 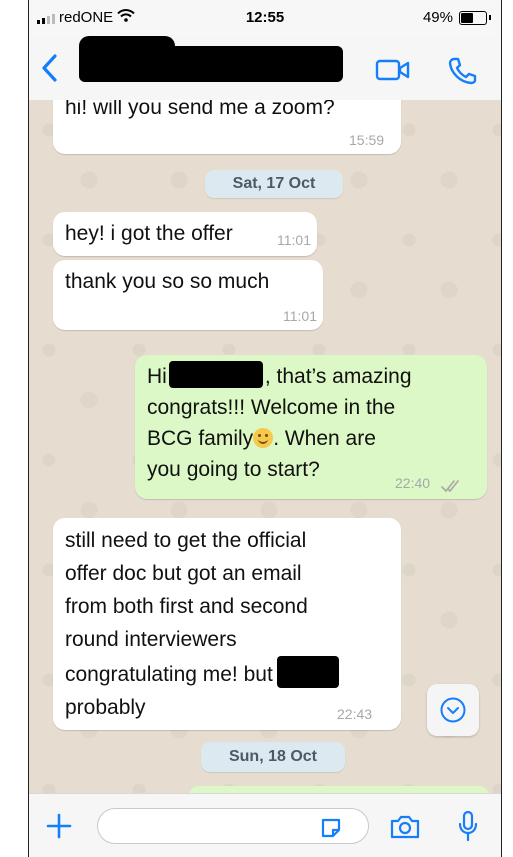 What do you see at coordinates (462, 73) in the screenshot?
I see `phone-icon` at bounding box center [462, 73].